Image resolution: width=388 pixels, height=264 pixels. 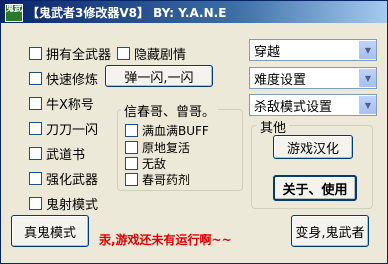 I want to click on checkbox-invincible: 无敌, so click(x=145, y=163).